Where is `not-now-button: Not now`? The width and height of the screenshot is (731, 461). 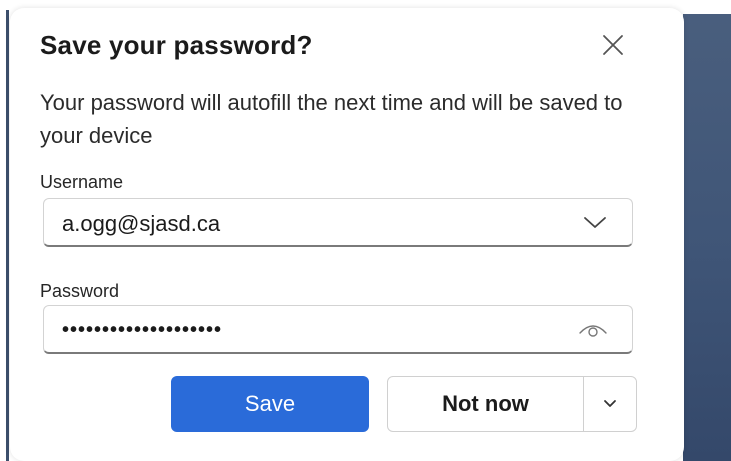
not-now-button: Not now is located at coordinates (486, 404).